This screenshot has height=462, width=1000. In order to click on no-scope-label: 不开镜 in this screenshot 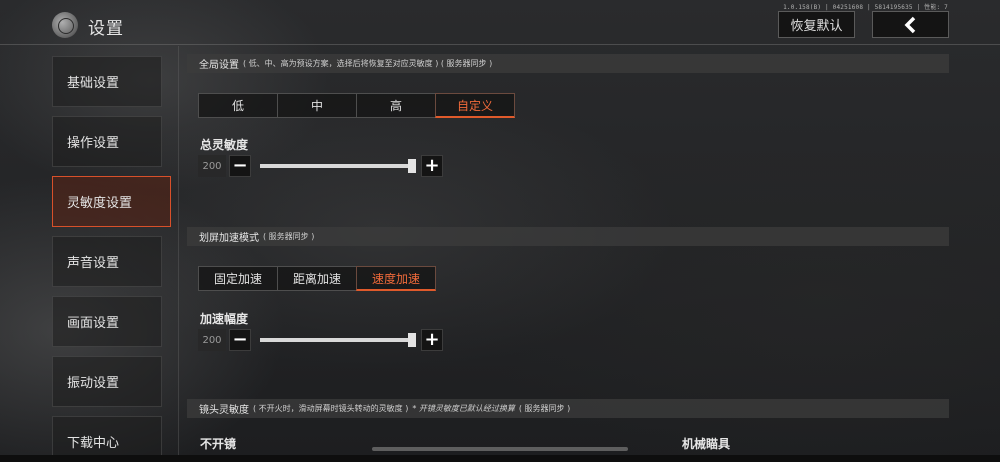, I will do `click(218, 444)`.